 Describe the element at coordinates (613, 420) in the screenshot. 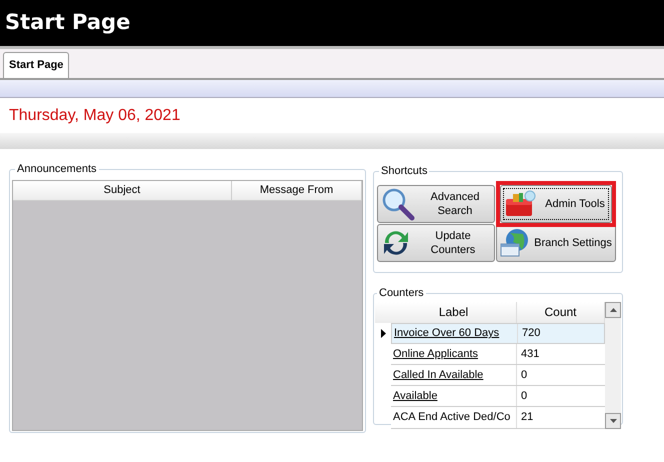

I see `scroll-down-icon` at that location.